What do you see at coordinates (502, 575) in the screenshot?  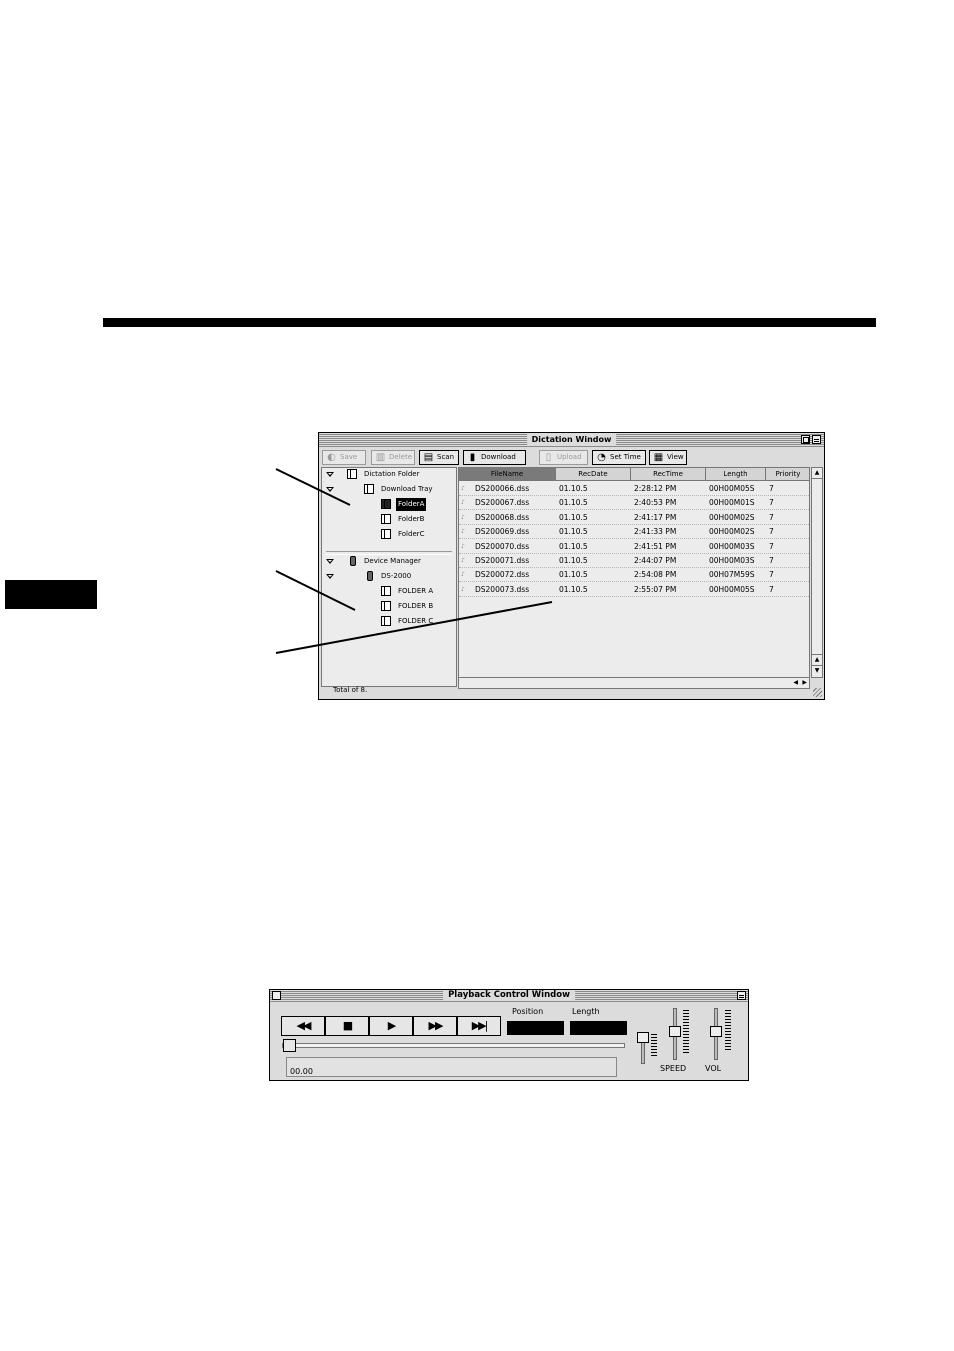 I see `cell-file: DS200072.dss` at bounding box center [502, 575].